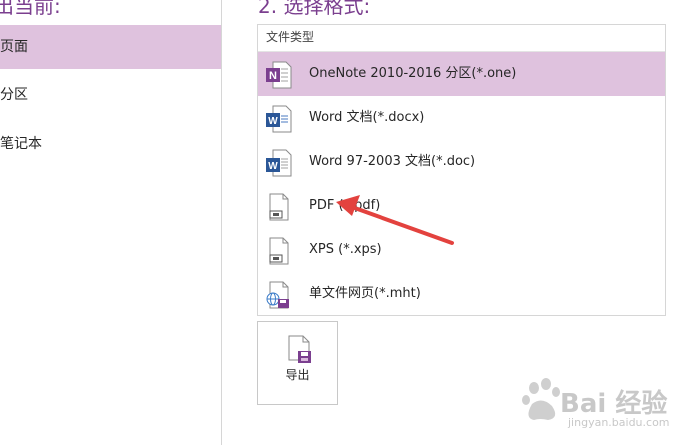 Image resolution: width=674 pixels, height=445 pixels. Describe the element at coordinates (279, 251) in the screenshot. I see `xps-icon` at that location.